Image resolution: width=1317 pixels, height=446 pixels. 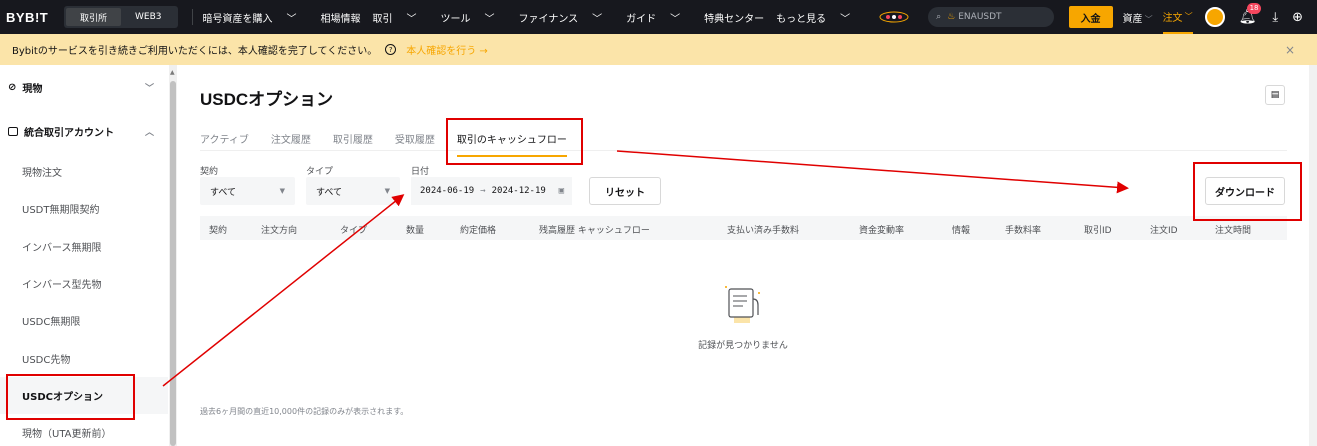 What do you see at coordinates (1313, 255) in the screenshot?
I see `main-scrollbar` at bounding box center [1313, 255].